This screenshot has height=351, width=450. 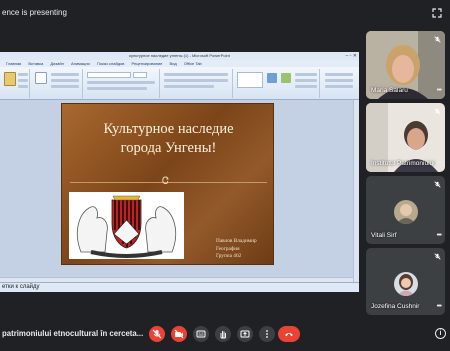 I want to click on ribbon-tab: Вид, so click(x=173, y=63).